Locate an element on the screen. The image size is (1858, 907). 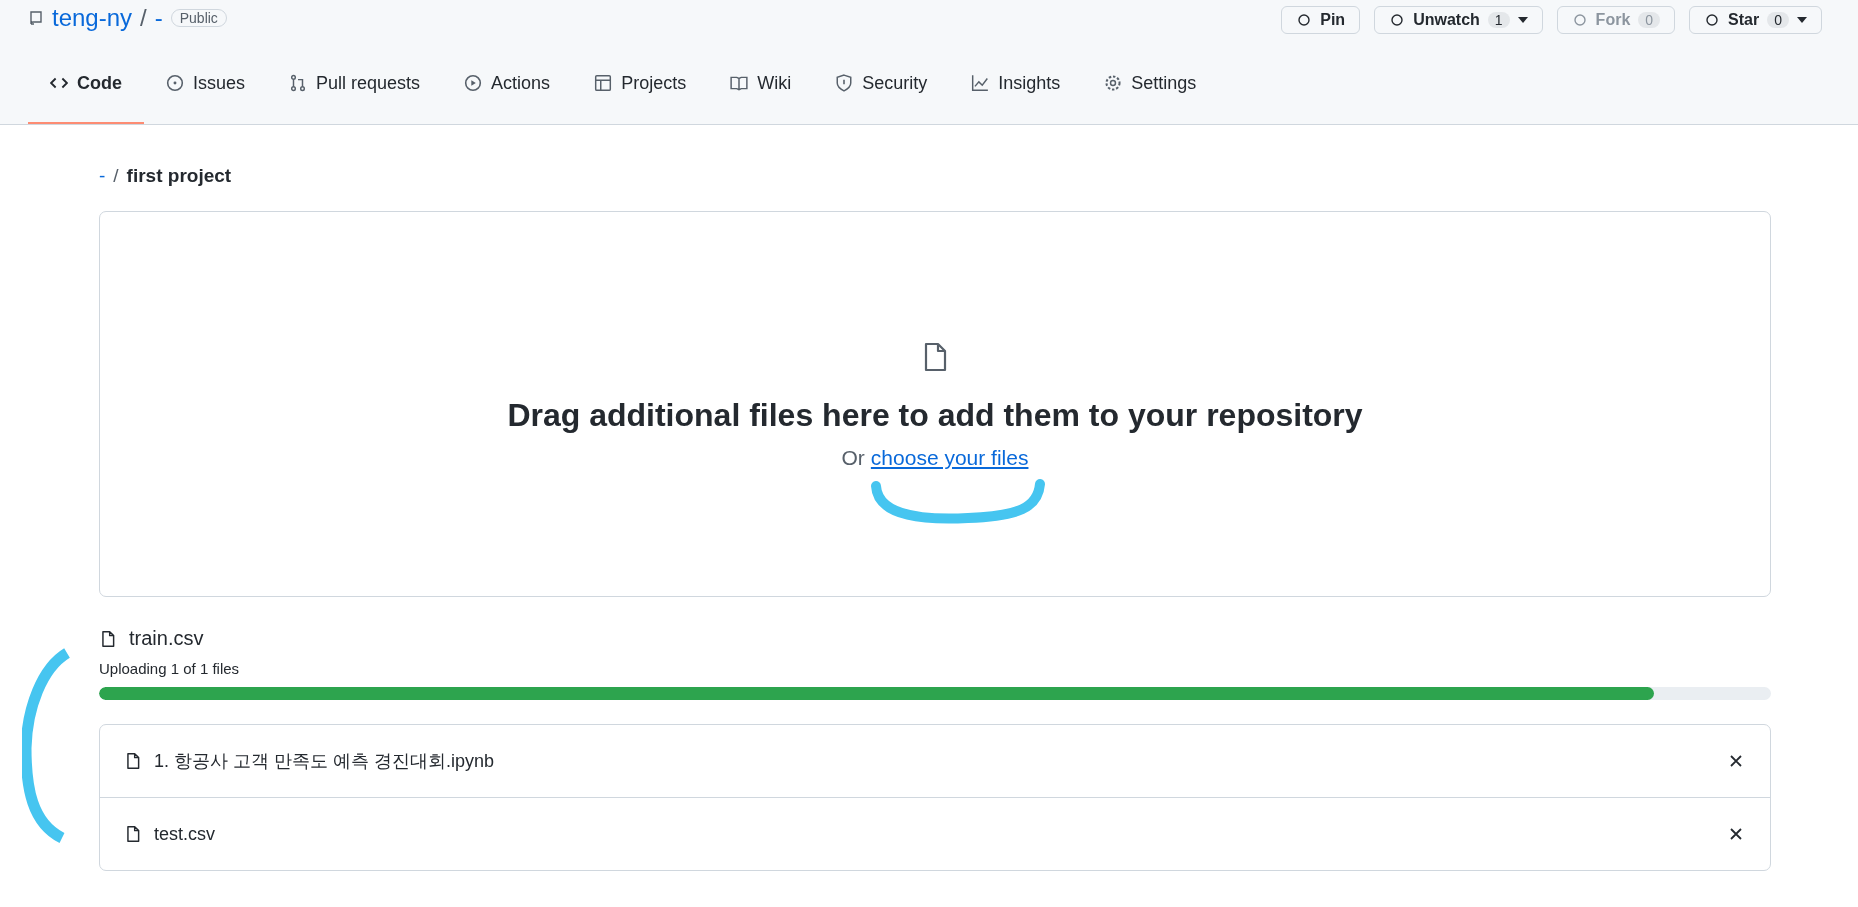
repo-tab: Settings is located at coordinates (1150, 80).